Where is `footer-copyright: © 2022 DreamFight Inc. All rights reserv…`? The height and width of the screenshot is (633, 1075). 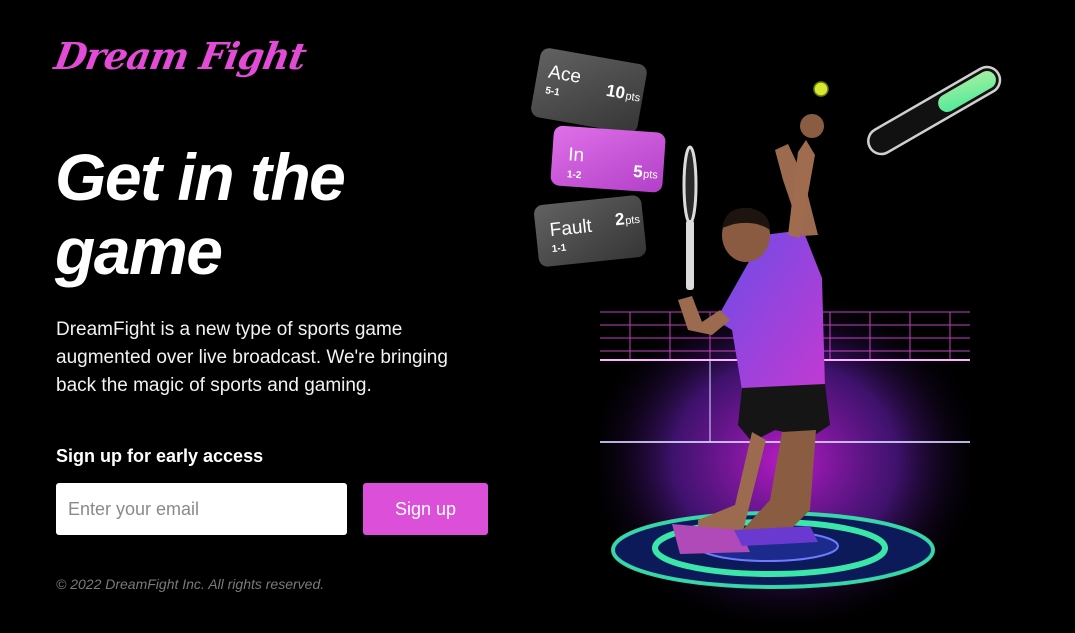
footer-copyright: © 2022 DreamFight Inc. All rights reserv… is located at coordinates (190, 584).